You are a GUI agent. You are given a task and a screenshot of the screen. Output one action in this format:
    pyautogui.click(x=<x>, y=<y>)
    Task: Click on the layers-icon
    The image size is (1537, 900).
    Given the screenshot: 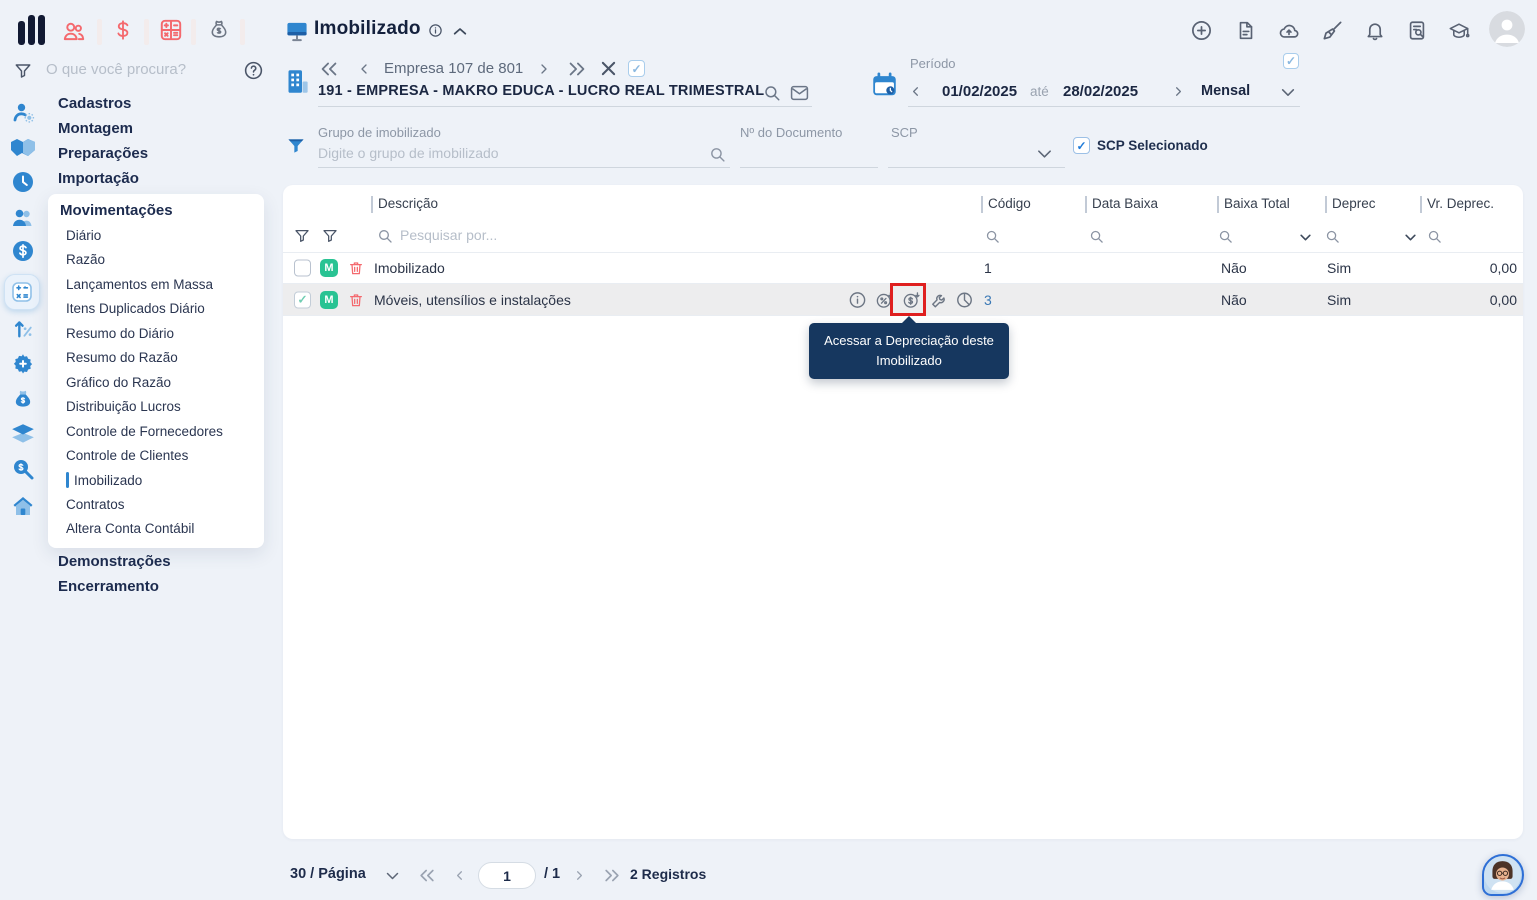 What is the action you would take?
    pyautogui.click(x=23, y=434)
    